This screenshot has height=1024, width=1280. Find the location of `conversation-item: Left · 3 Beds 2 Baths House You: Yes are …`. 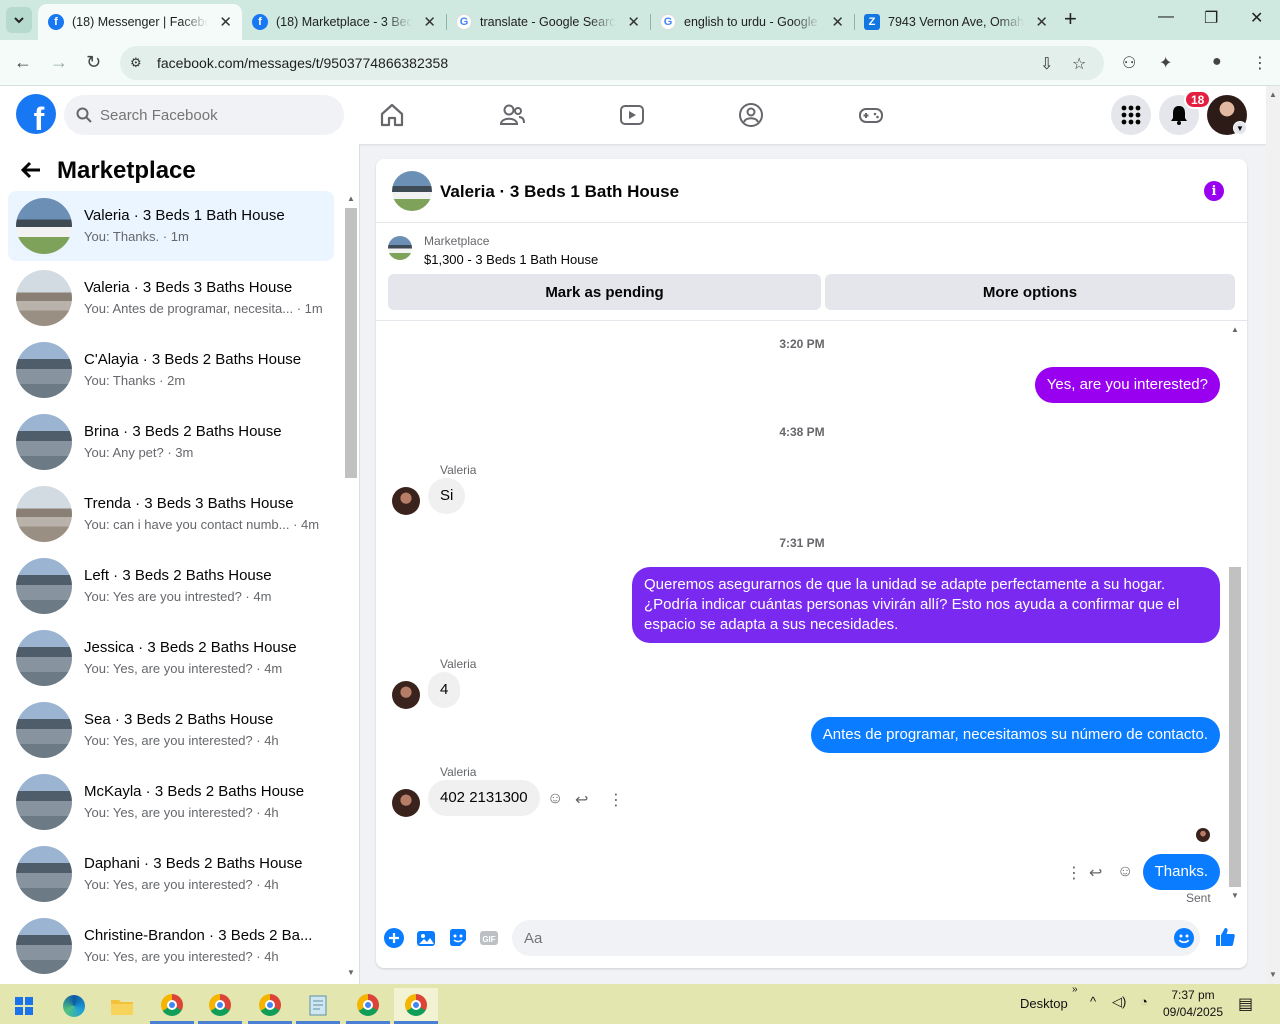

conversation-item: Left · 3 Beds 2 Baths House You: Yes are … is located at coordinates (171, 586).